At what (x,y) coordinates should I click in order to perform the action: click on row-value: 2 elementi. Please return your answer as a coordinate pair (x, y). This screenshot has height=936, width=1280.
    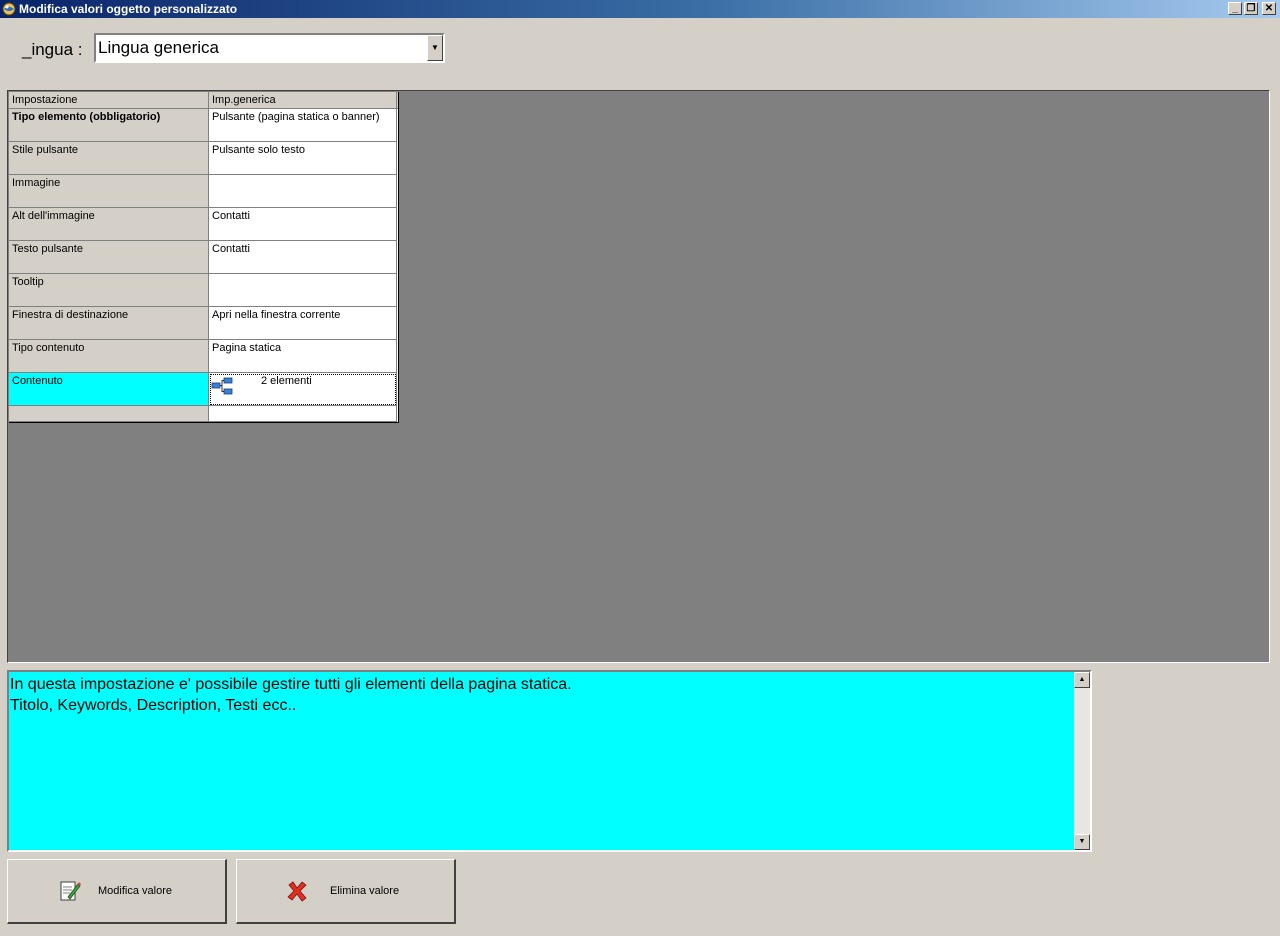
    Looking at the image, I should click on (303, 389).